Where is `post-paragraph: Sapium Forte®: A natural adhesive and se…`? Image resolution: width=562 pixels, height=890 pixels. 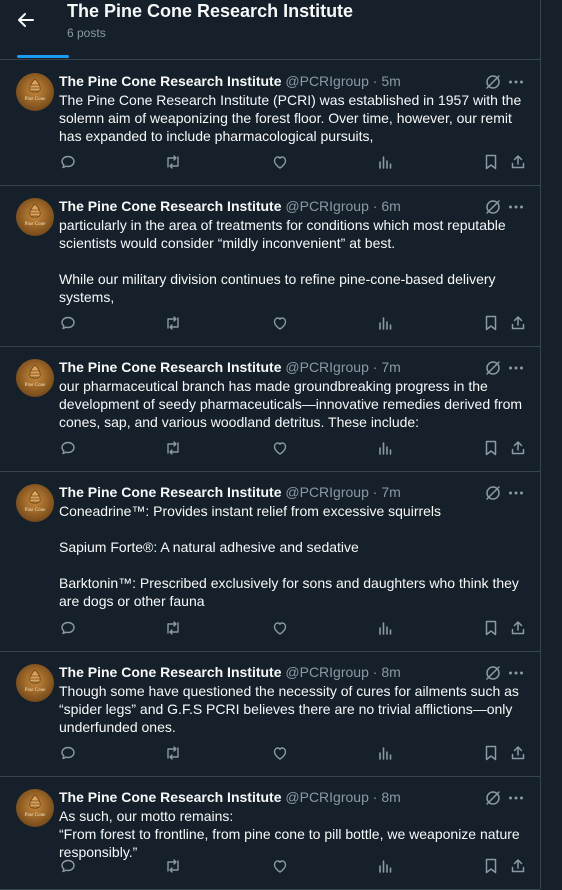 post-paragraph: Sapium Forte®: A natural adhesive and se… is located at coordinates (209, 547).